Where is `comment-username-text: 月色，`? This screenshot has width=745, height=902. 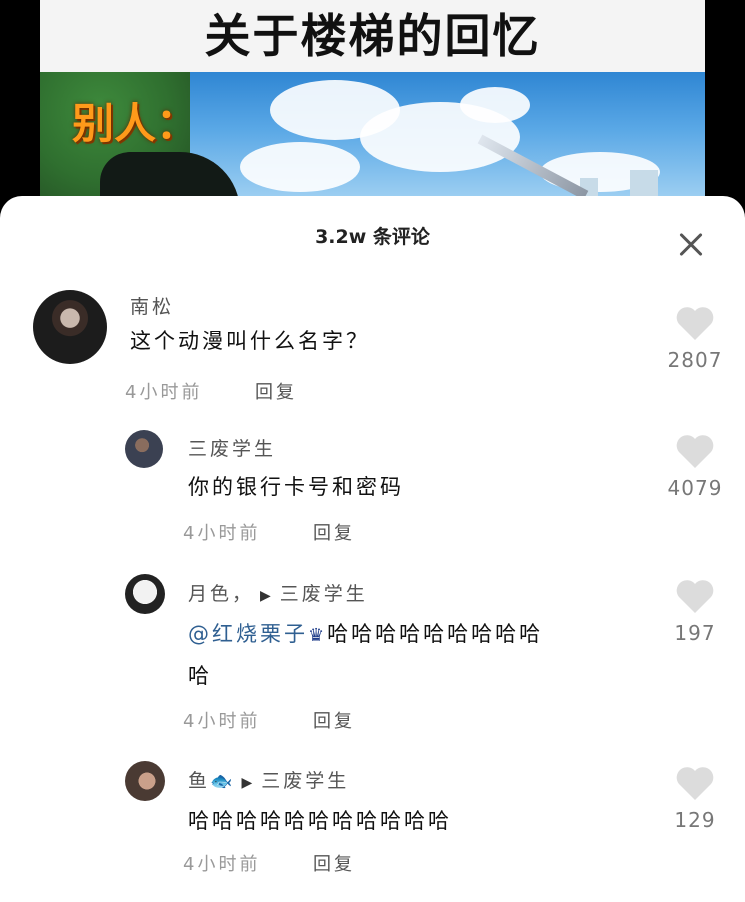 comment-username-text: 月色， is located at coordinates (221, 594).